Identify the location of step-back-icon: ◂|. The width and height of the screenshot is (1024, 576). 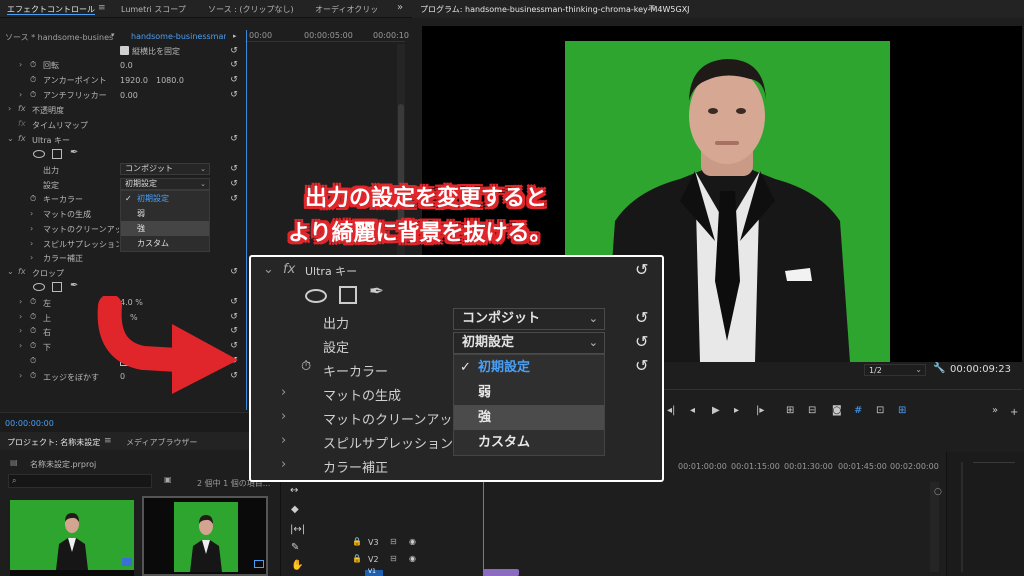
(671, 410).